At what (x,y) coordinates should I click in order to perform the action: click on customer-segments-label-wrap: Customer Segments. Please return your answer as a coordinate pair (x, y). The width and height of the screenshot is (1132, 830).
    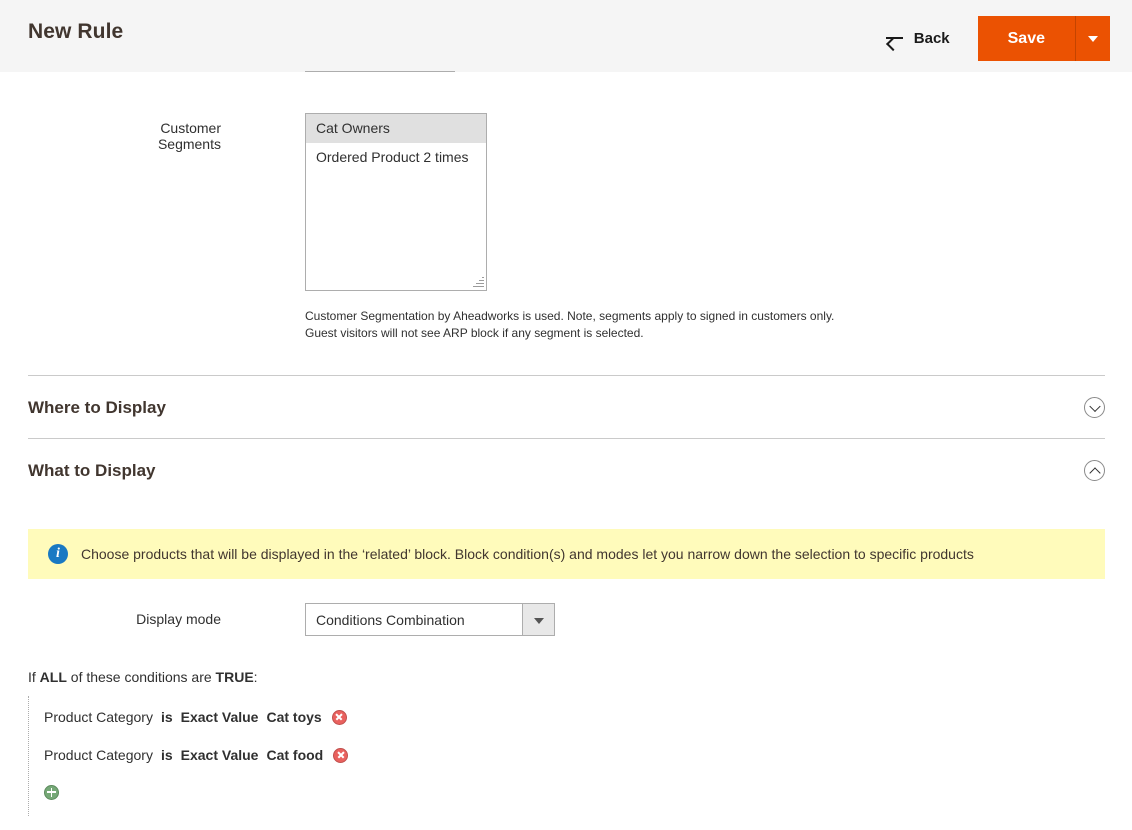
    Looking at the image, I should click on (161, 136).